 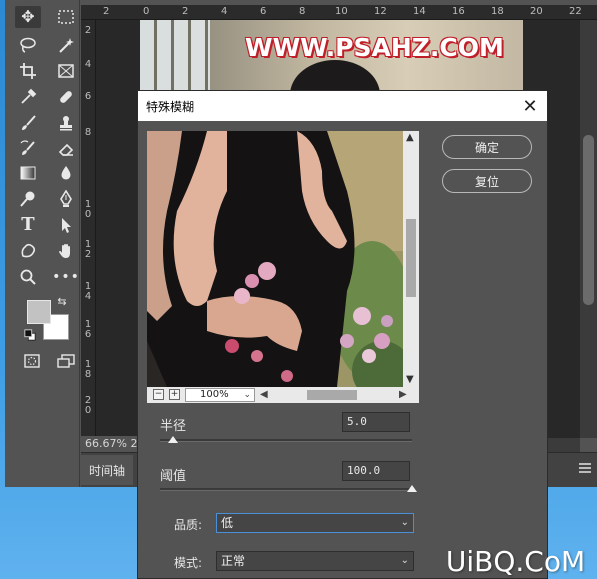 What do you see at coordinates (66, 251) in the screenshot?
I see `hand-tool-icon` at bounding box center [66, 251].